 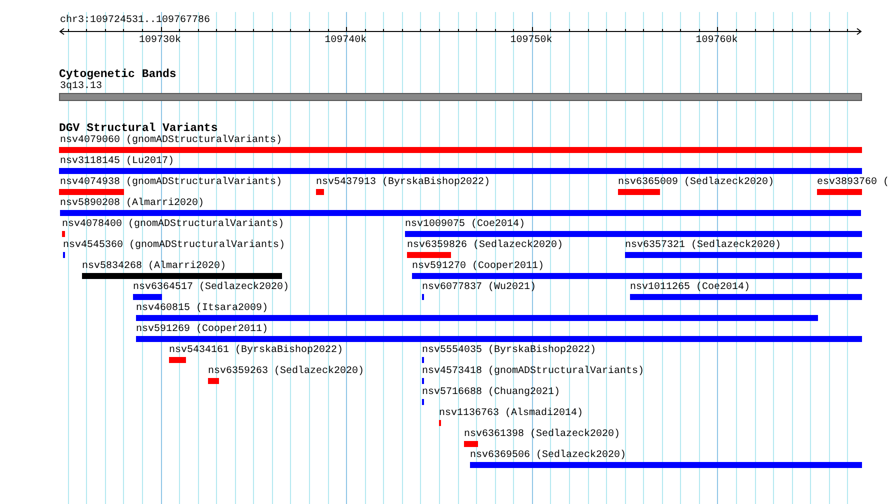 What do you see at coordinates (548, 455) in the screenshot?
I see `variant-label: nsv6369506 (Sedlazeck2020)` at bounding box center [548, 455].